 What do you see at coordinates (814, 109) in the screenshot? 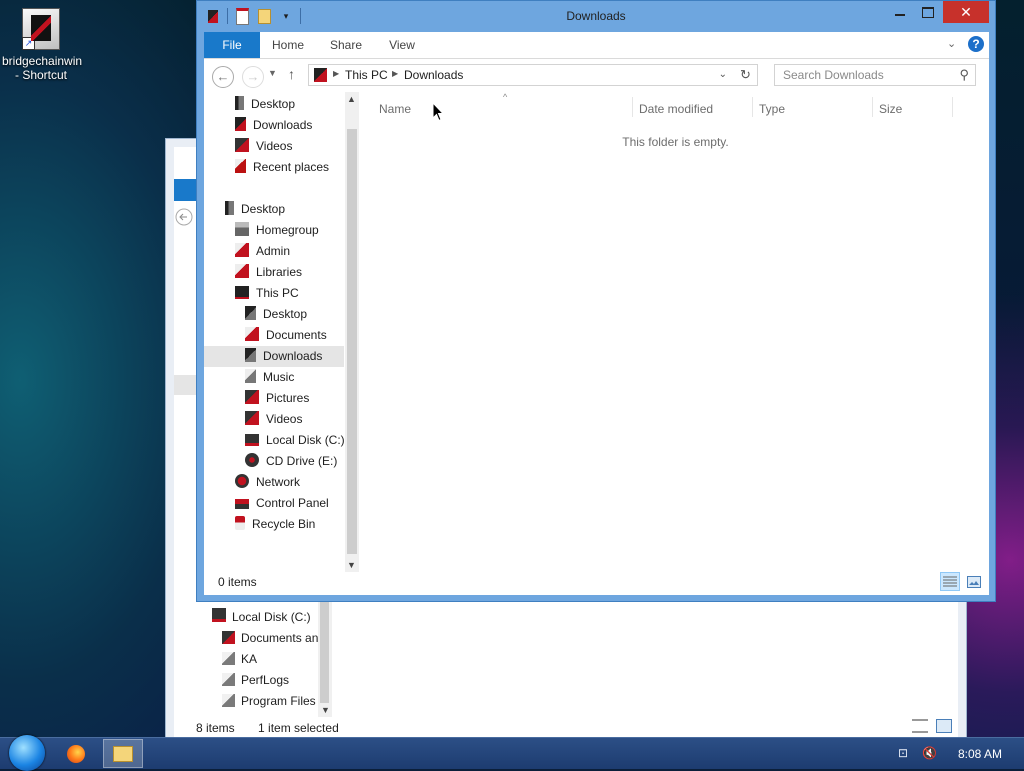
I see `column-header-type: Type` at bounding box center [814, 109].